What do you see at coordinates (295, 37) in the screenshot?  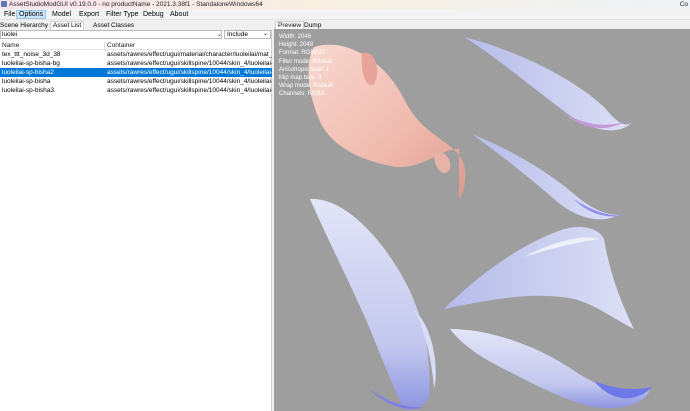 I see `info-width: Width: 2048` at bounding box center [295, 37].